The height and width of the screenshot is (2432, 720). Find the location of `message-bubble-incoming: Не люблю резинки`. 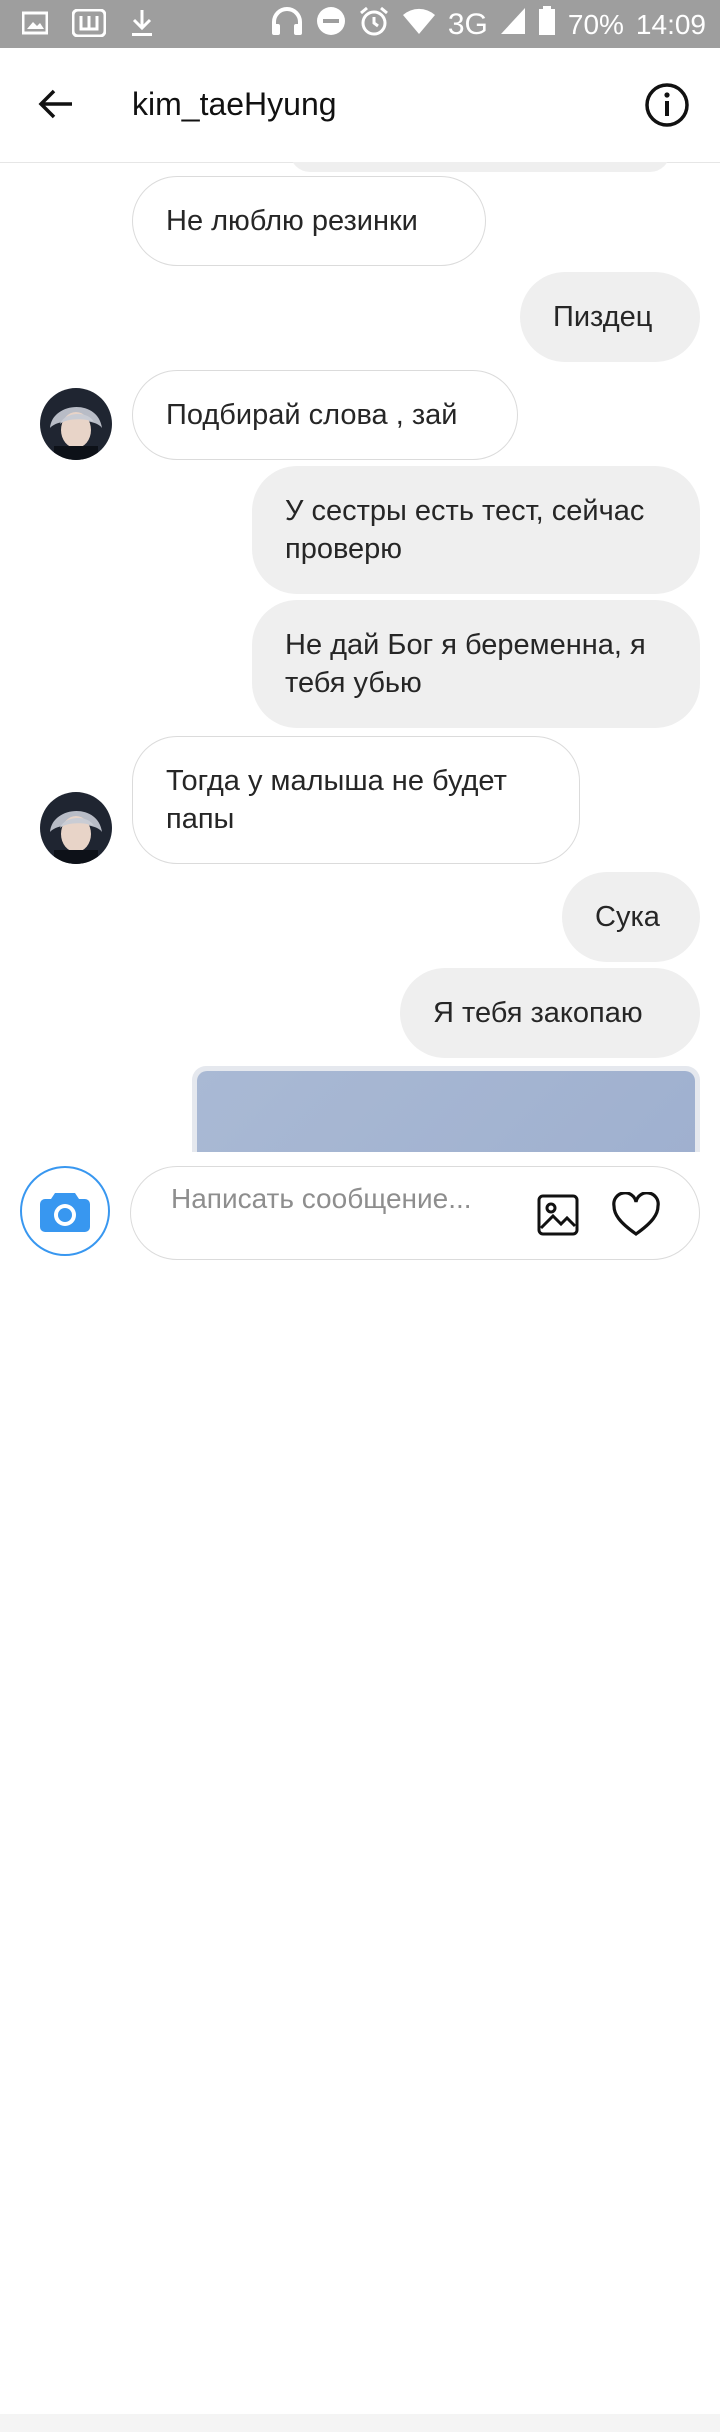

message-bubble-incoming: Не люблю резинки is located at coordinates (309, 221).